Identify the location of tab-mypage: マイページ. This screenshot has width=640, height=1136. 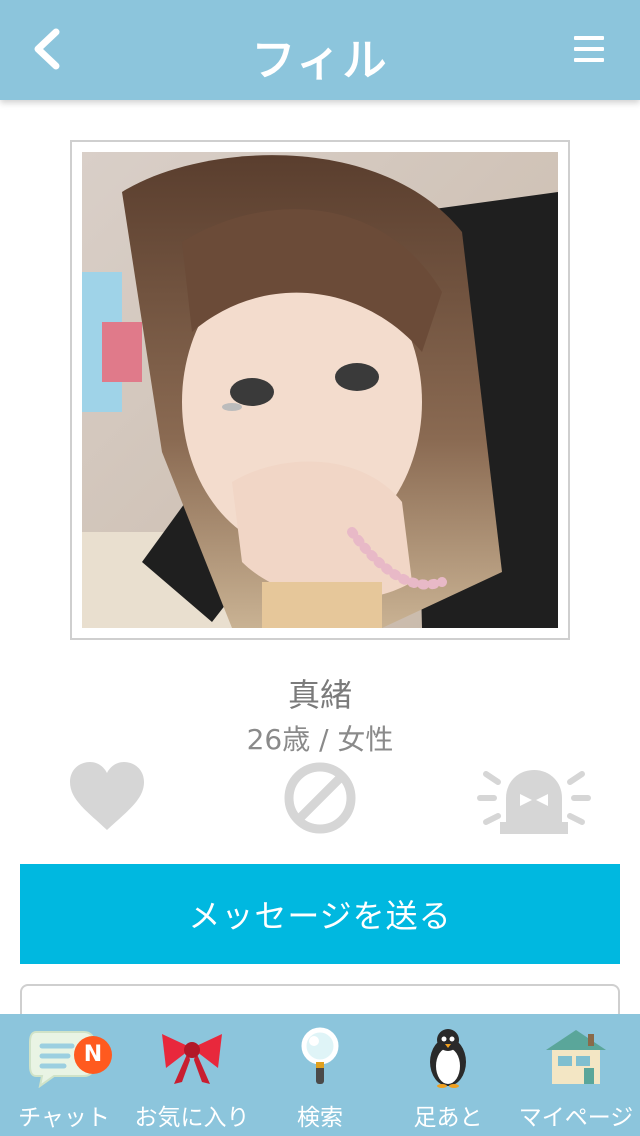
(576, 1075).